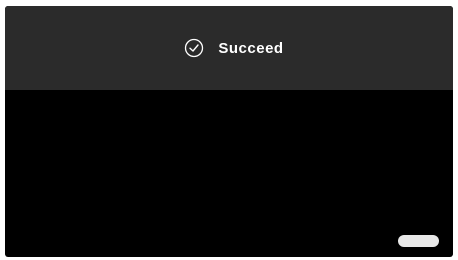 The width and height of the screenshot is (458, 260). I want to click on check-circle-icon, so click(194, 48).